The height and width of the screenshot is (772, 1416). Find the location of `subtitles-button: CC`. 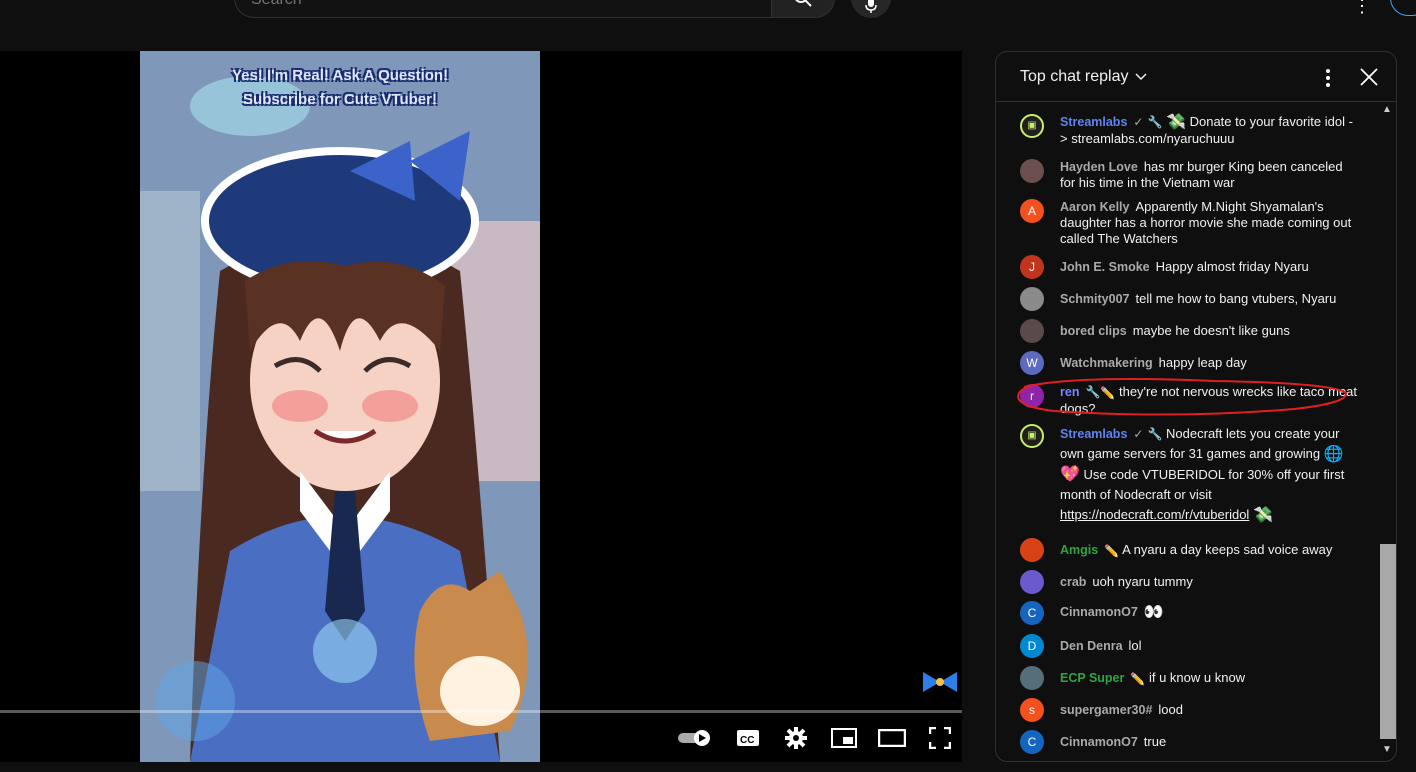

subtitles-button: CC is located at coordinates (748, 738).